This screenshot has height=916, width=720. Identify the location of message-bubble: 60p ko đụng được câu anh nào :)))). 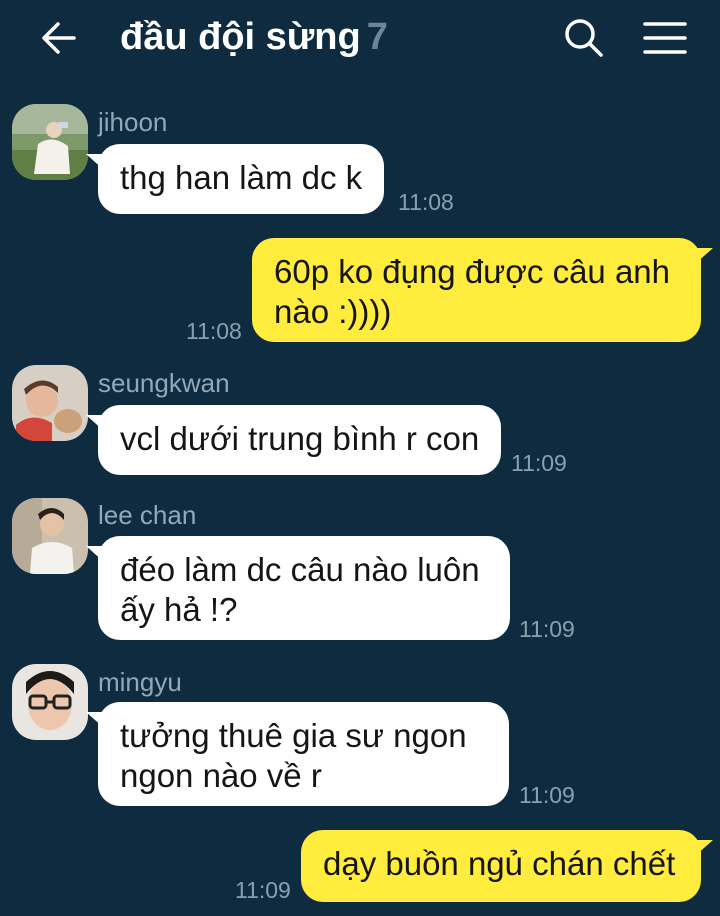
(482, 290).